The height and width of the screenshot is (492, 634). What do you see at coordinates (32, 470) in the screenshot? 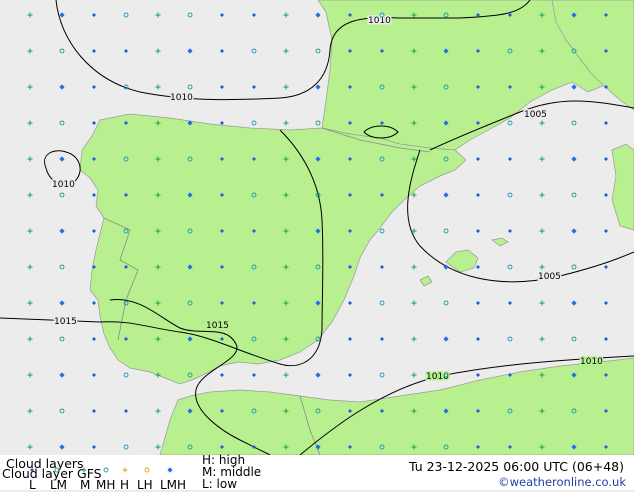
I see `legend-symbol-l` at bounding box center [32, 470].